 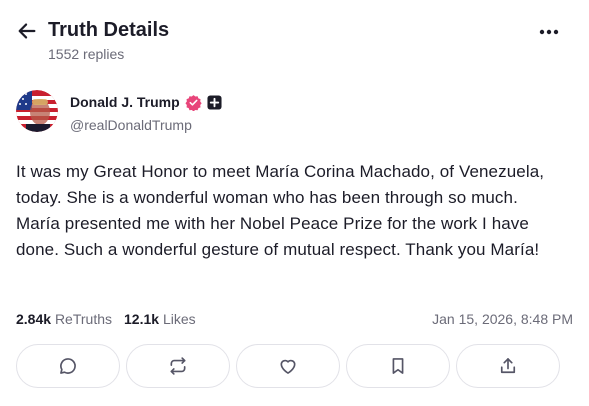 I want to click on share-icon, so click(x=508, y=366).